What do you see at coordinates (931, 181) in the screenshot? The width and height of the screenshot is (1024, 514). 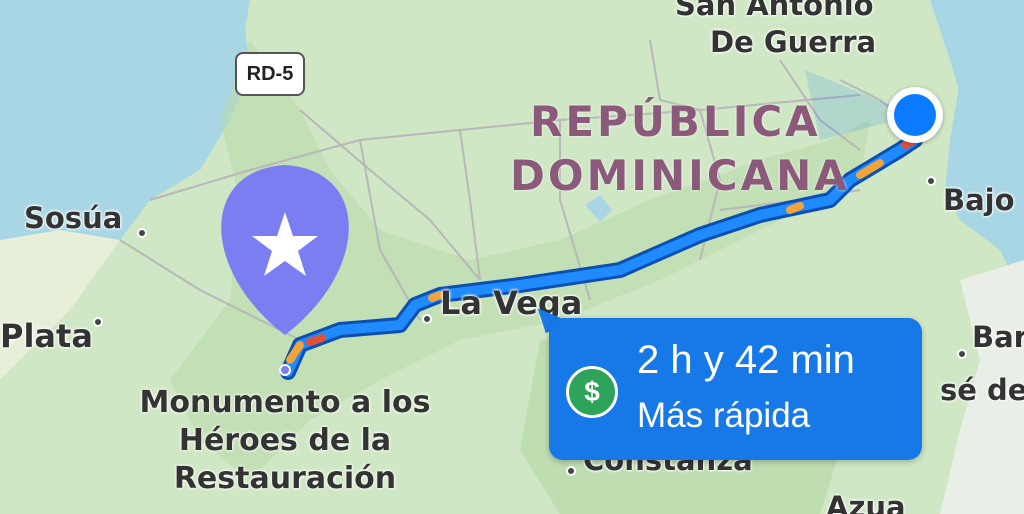 I see `place-bajo-dot` at bounding box center [931, 181].